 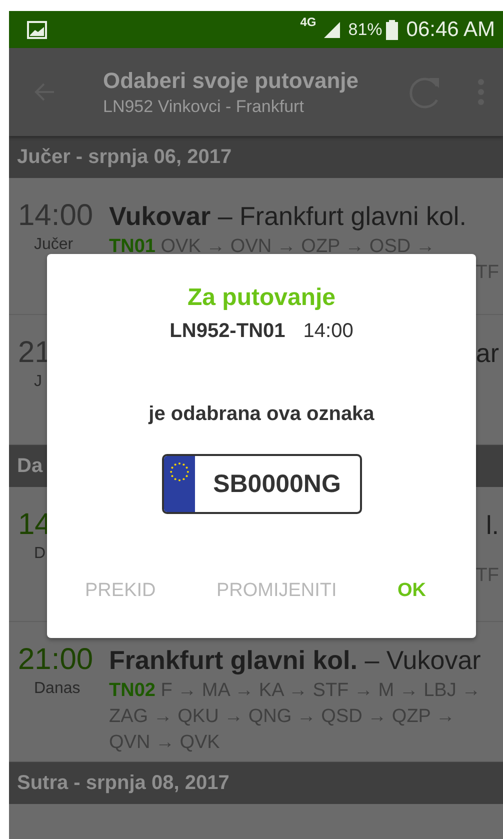 What do you see at coordinates (204, 106) in the screenshot?
I see `screen-subtitle: LN952 Vinkovci - Frankfurt` at bounding box center [204, 106].